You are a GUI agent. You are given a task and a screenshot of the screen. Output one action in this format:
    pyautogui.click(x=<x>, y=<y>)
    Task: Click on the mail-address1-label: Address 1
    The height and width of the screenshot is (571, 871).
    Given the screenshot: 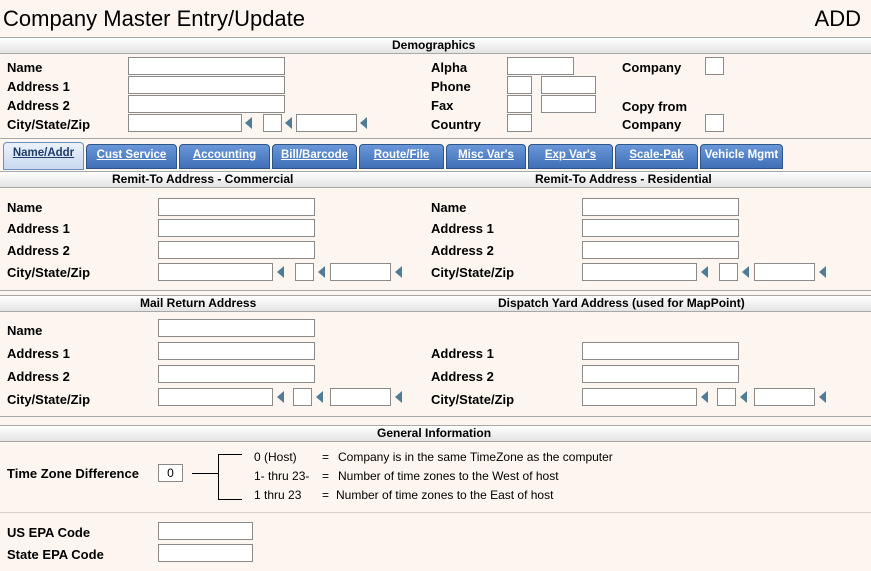 What is the action you would take?
    pyautogui.click(x=38, y=353)
    